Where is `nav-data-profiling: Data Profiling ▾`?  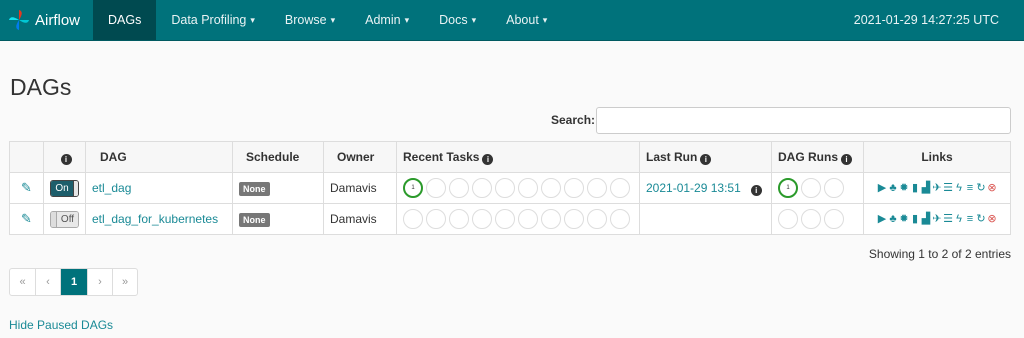 nav-data-profiling: Data Profiling ▾ is located at coordinates (213, 20).